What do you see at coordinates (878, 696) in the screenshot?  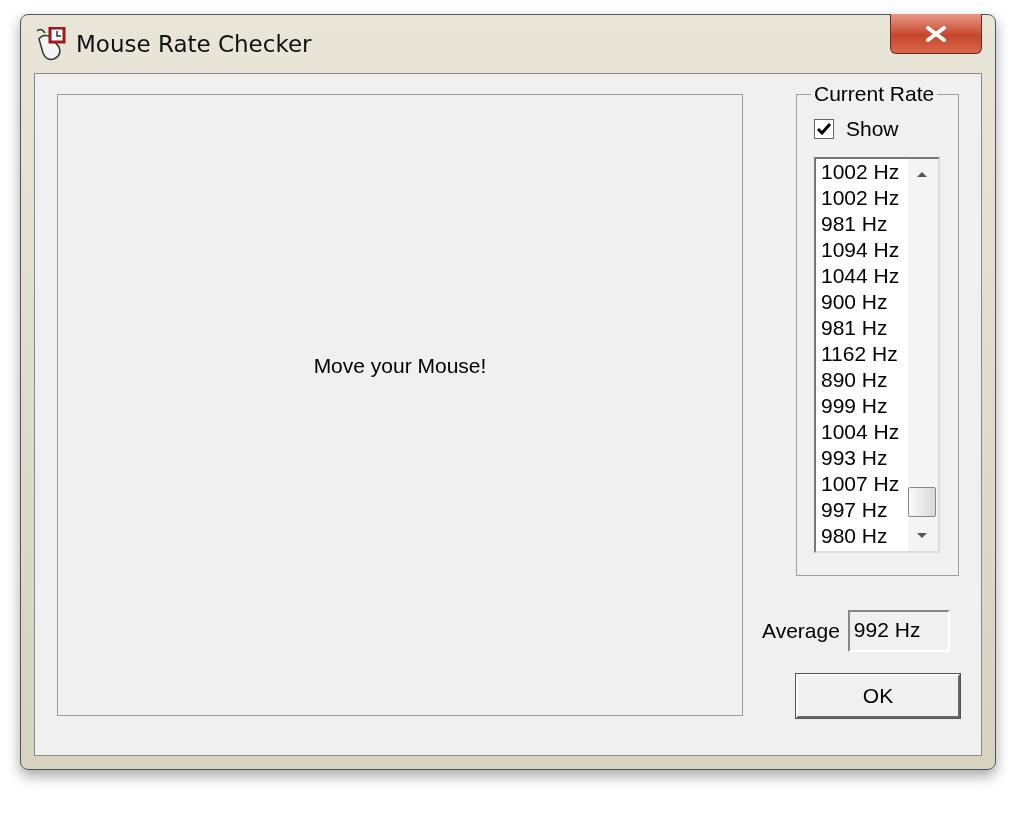 I see `ok-button: OK` at bounding box center [878, 696].